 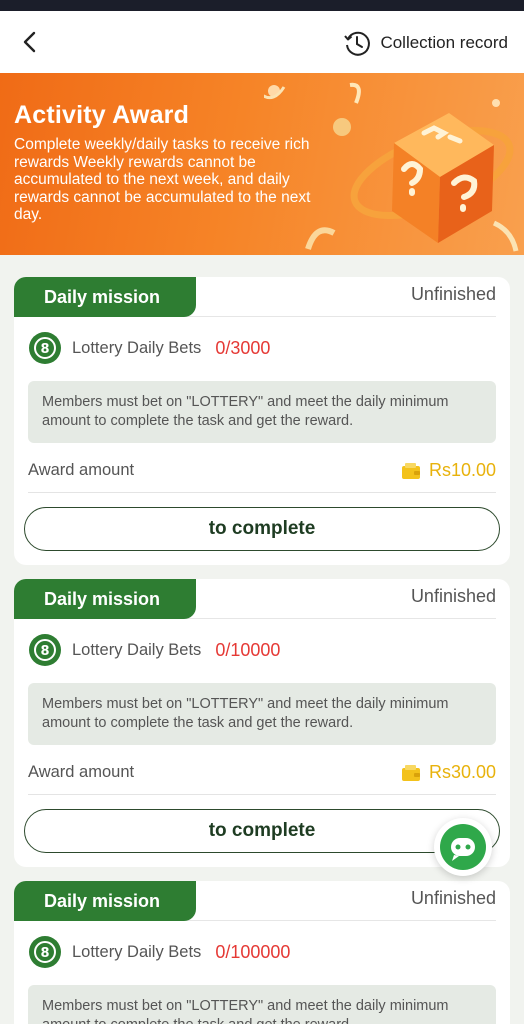 I want to click on chat-bot-icon, so click(x=463, y=847).